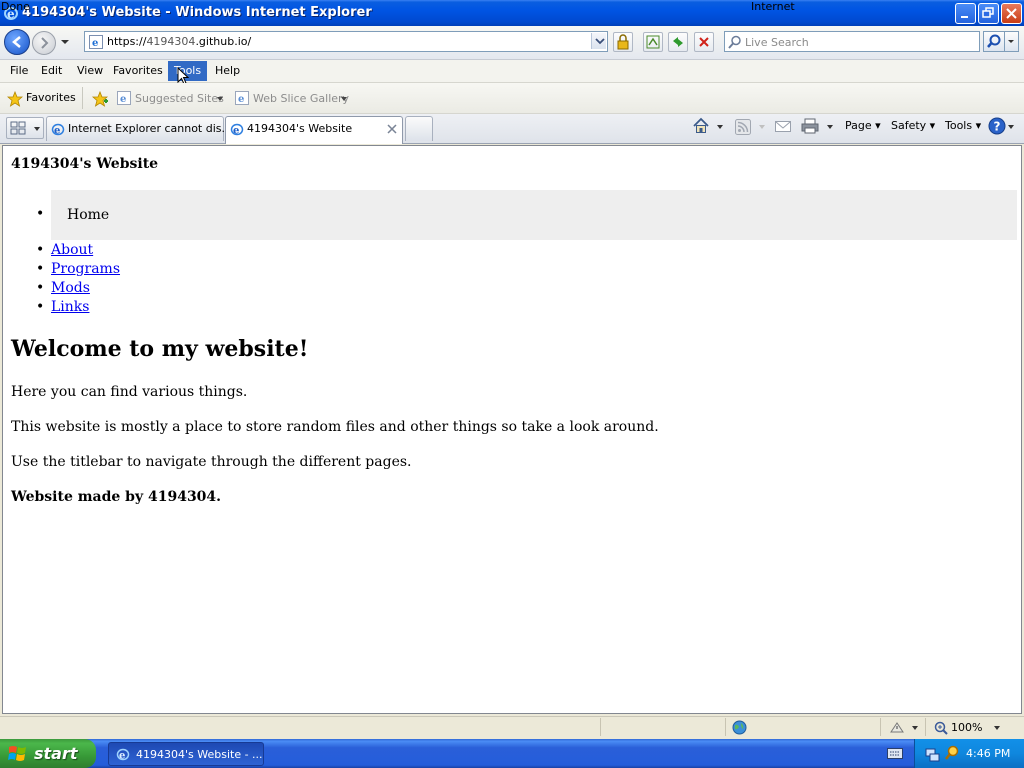  What do you see at coordinates (100, 99) in the screenshot?
I see `add-to-favorites-bar-icon` at bounding box center [100, 99].